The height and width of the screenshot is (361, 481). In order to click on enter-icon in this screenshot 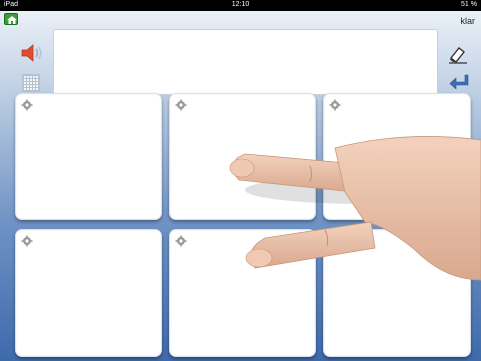, I will do `click(459, 82)`.